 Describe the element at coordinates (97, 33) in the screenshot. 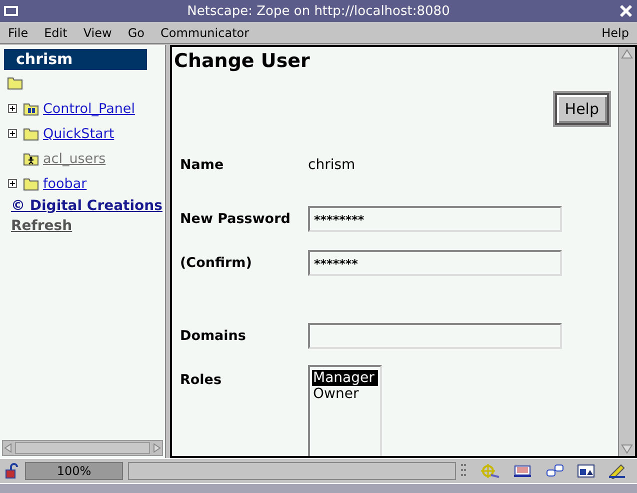

I see `menu-item: View` at that location.